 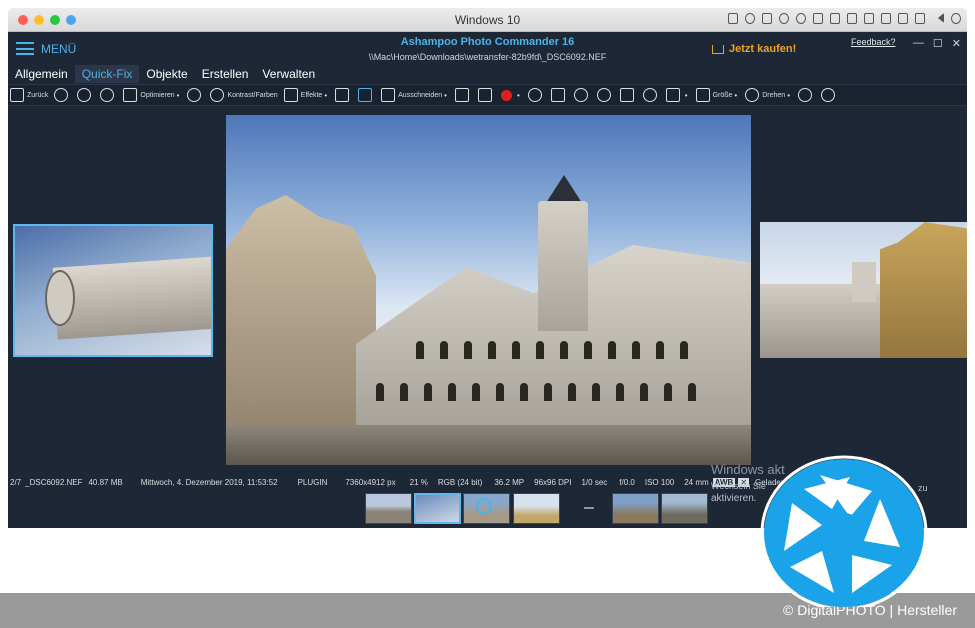 I want to click on tab-erstellen: Erstellen, so click(x=225, y=74).